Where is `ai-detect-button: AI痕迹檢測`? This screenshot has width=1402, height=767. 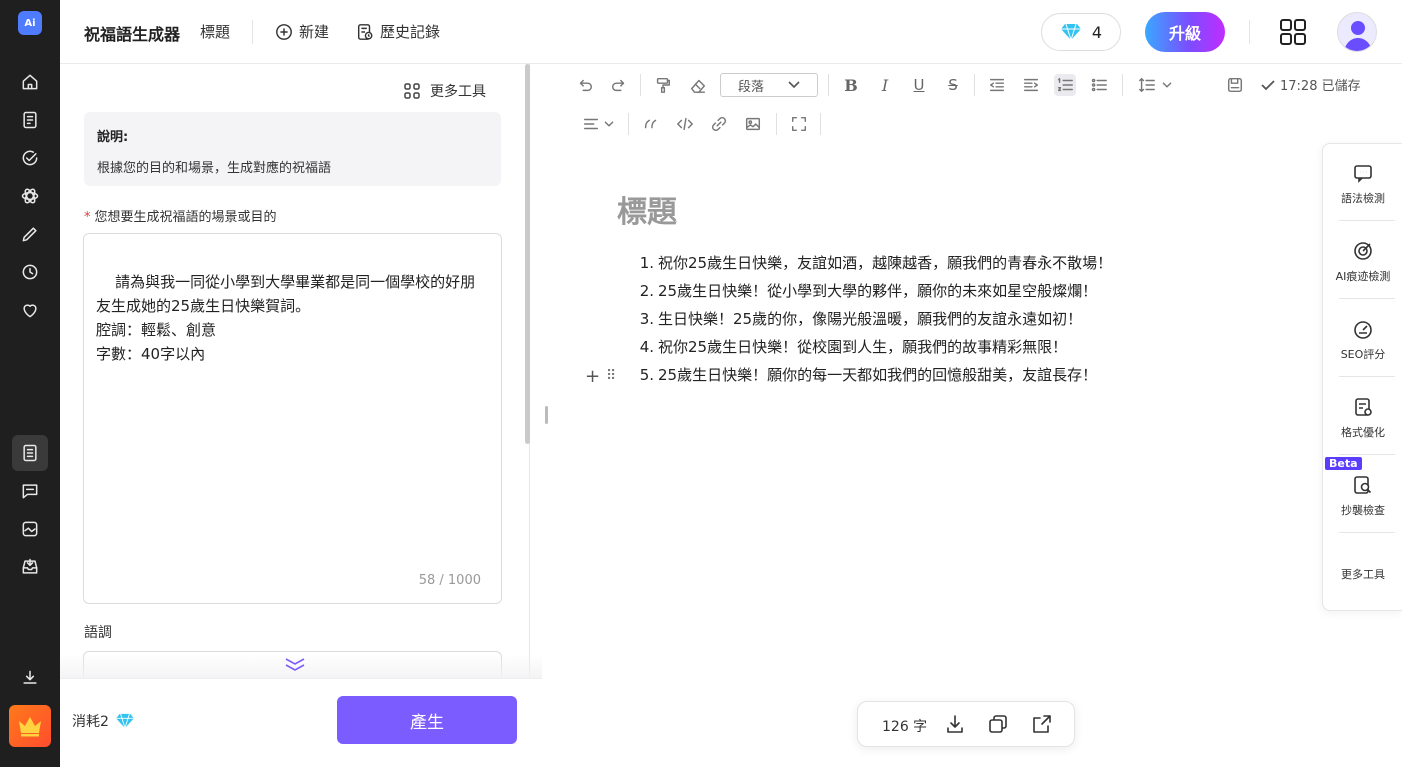 ai-detect-button: AI痕迹檢測 is located at coordinates (1362, 275).